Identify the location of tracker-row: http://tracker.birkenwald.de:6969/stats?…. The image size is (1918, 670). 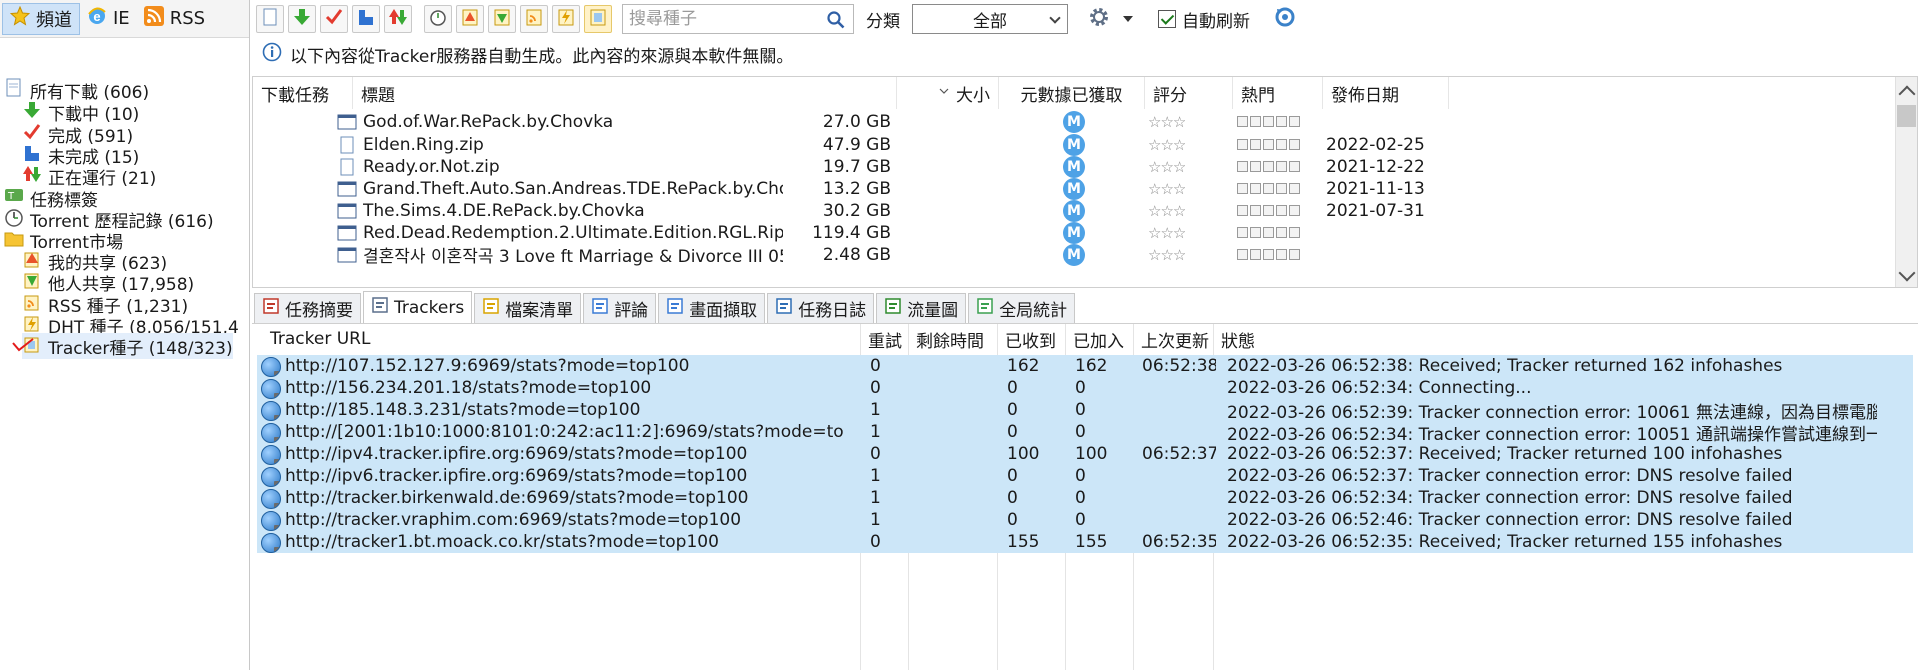
(1085, 498).